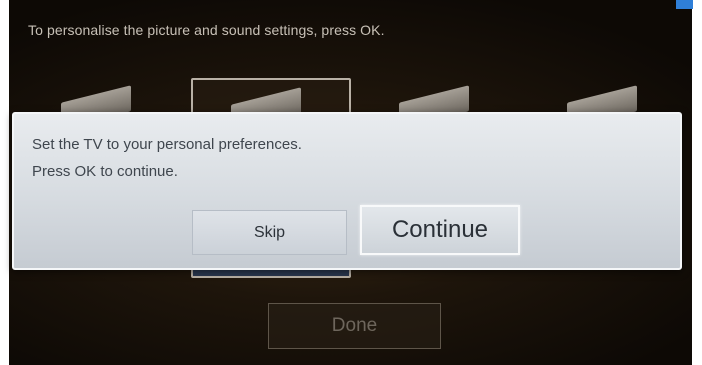 The height and width of the screenshot is (365, 702). What do you see at coordinates (269, 232) in the screenshot?
I see `skip-button: Skip` at bounding box center [269, 232].